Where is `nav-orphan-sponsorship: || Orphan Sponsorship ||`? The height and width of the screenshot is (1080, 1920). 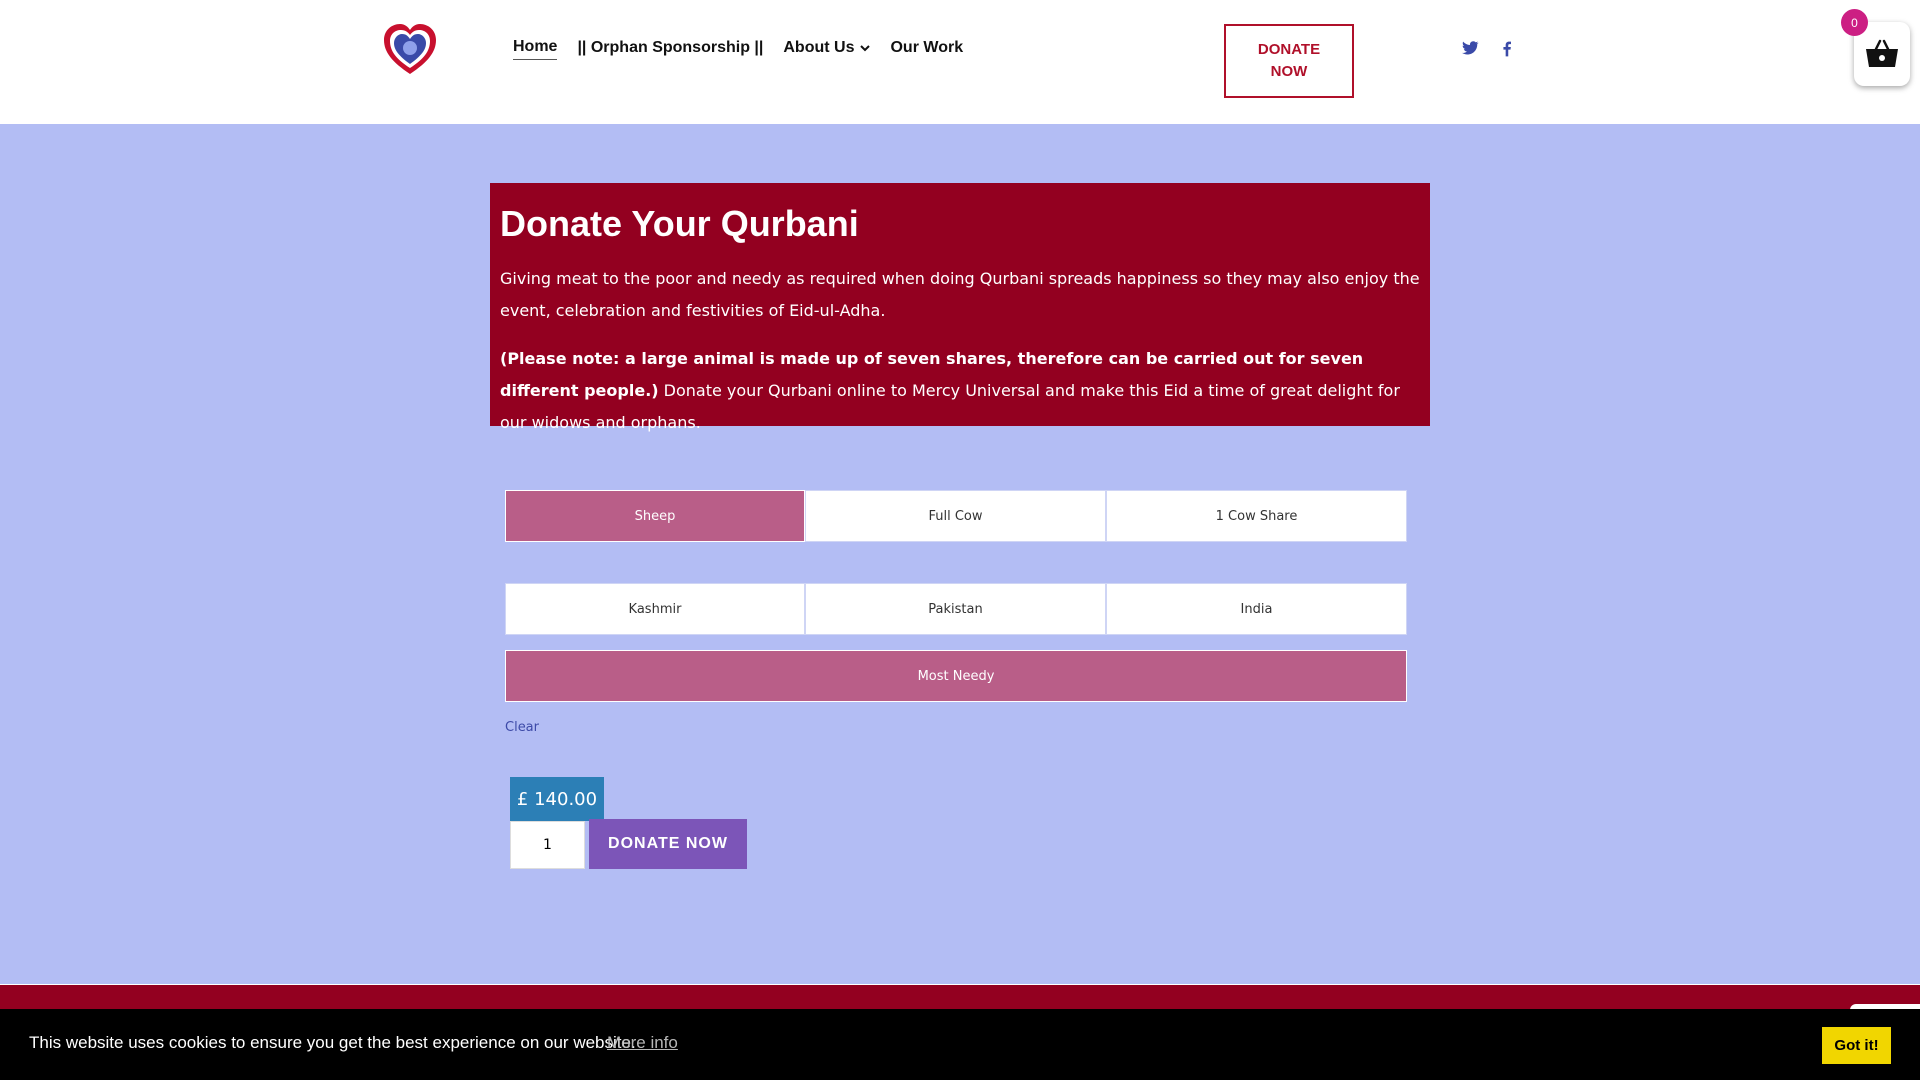
nav-orphan-sponsorship: || Orphan Sponsorship || is located at coordinates (670, 49).